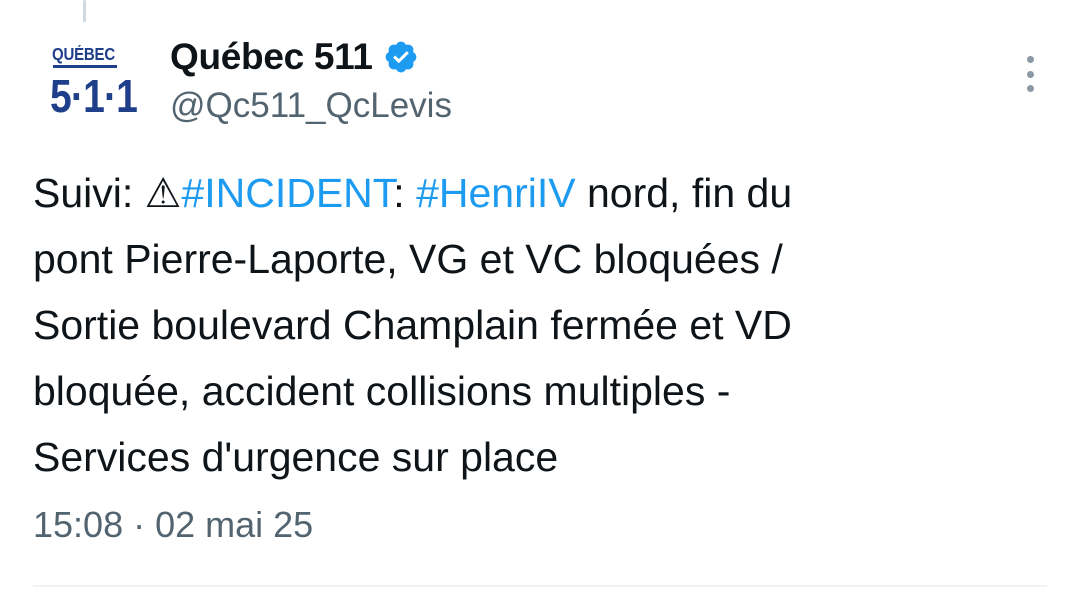 Image resolution: width=1080 pixels, height=592 pixels. Describe the element at coordinates (173, 525) in the screenshot. I see `tweet-timestamp: 15:08 · 02 mai 25` at that location.